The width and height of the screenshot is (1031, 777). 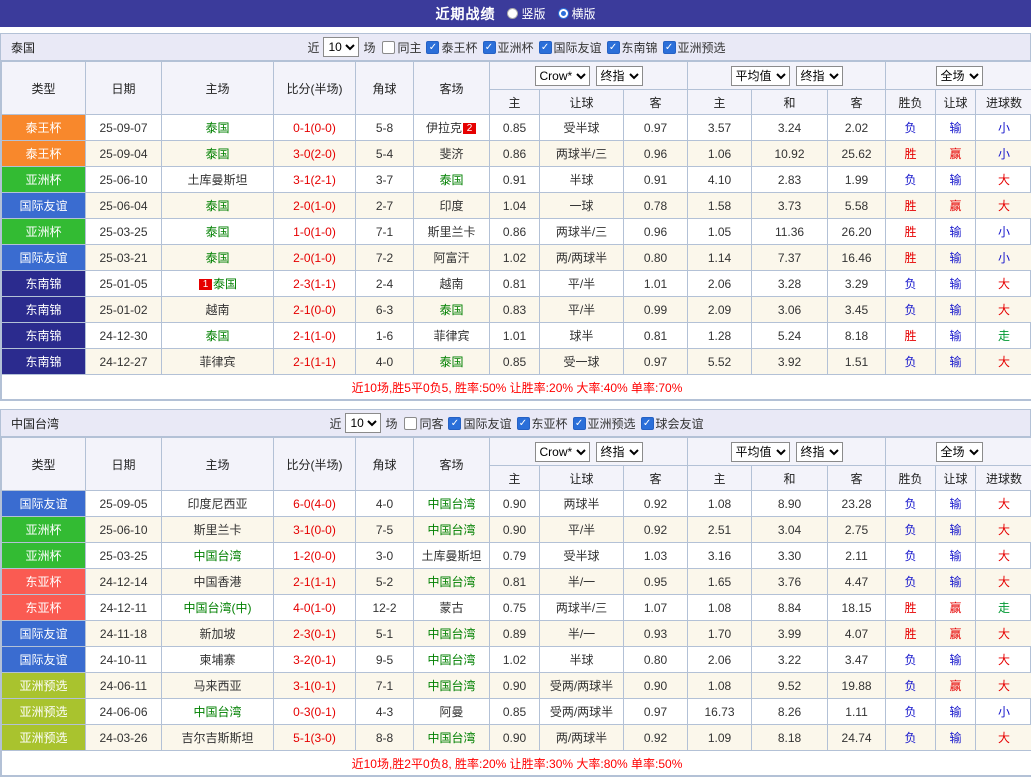 I want to click on view-mode-radio-1: 横版, so click(x=577, y=13).